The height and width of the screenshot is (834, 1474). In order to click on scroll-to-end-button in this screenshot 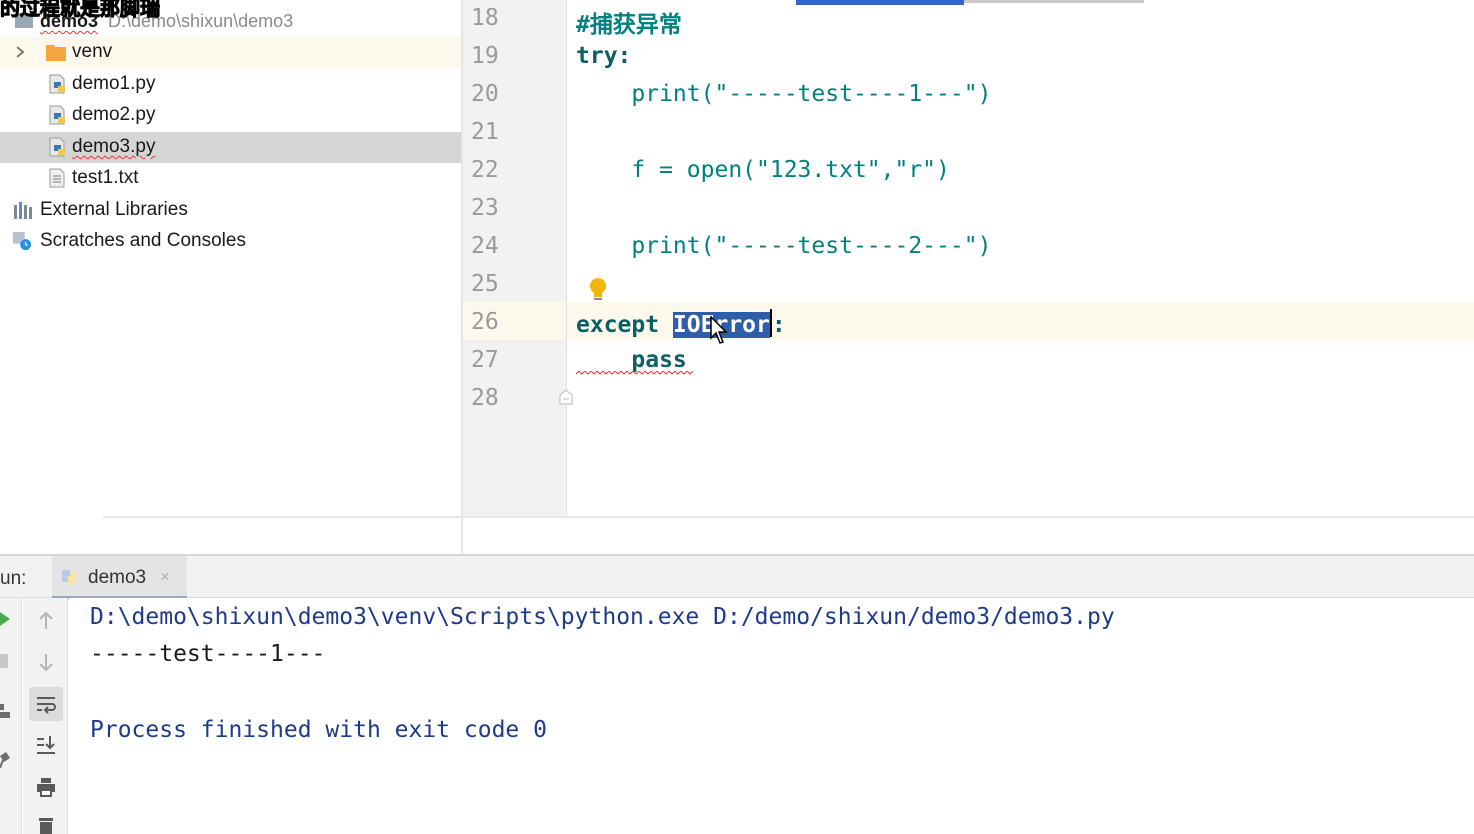, I will do `click(46, 745)`.